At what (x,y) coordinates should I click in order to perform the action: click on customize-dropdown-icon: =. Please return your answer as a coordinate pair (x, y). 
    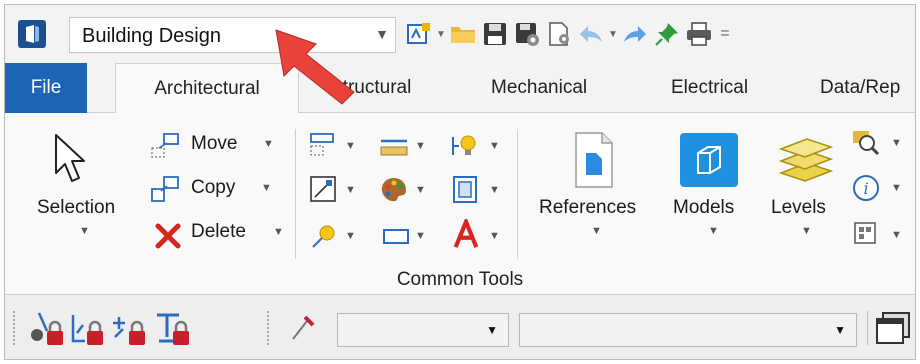
    Looking at the image, I should click on (725, 34).